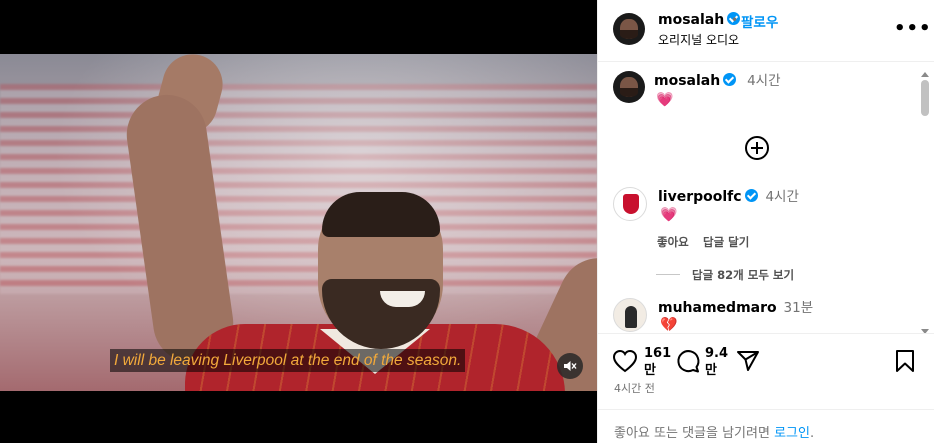 The width and height of the screenshot is (934, 443). Describe the element at coordinates (717, 308) in the screenshot. I see `comment-username: muhamedmaro` at that location.